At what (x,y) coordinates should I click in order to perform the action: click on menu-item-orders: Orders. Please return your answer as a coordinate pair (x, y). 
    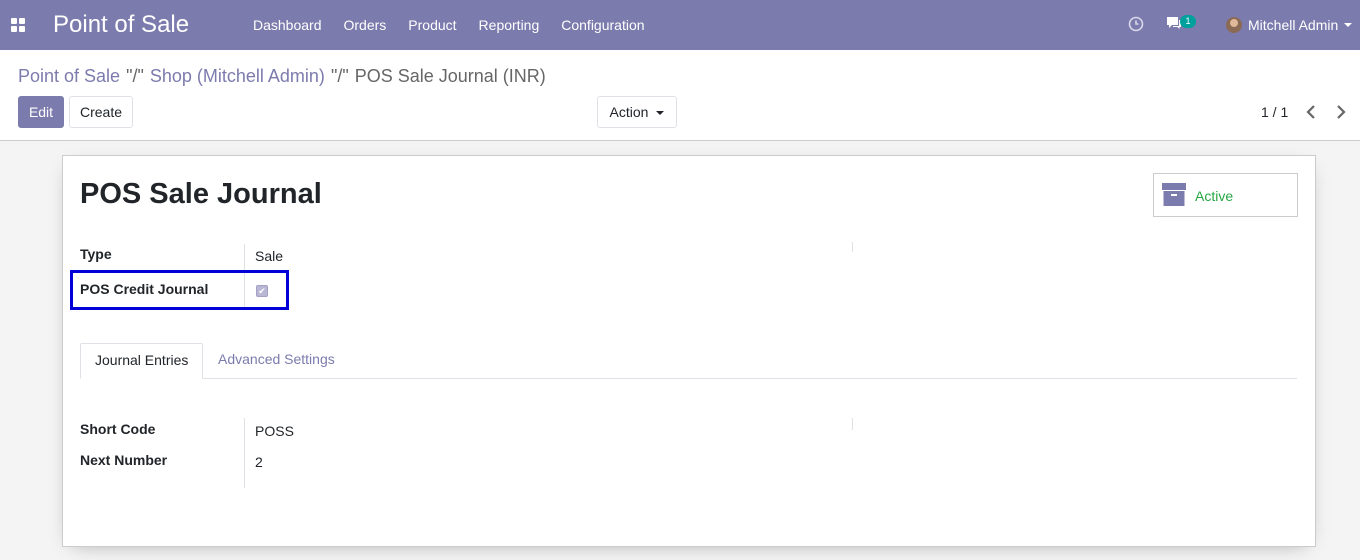
    Looking at the image, I should click on (365, 25).